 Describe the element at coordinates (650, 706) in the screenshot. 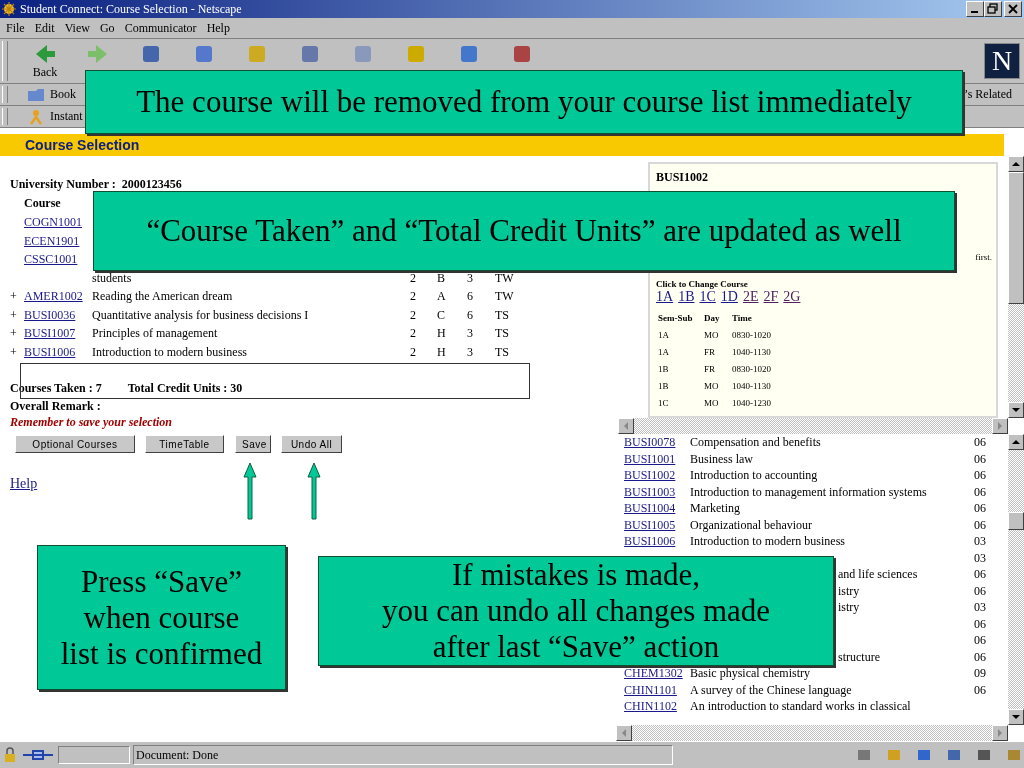

I see `course-code-link: CHIN1102` at that location.